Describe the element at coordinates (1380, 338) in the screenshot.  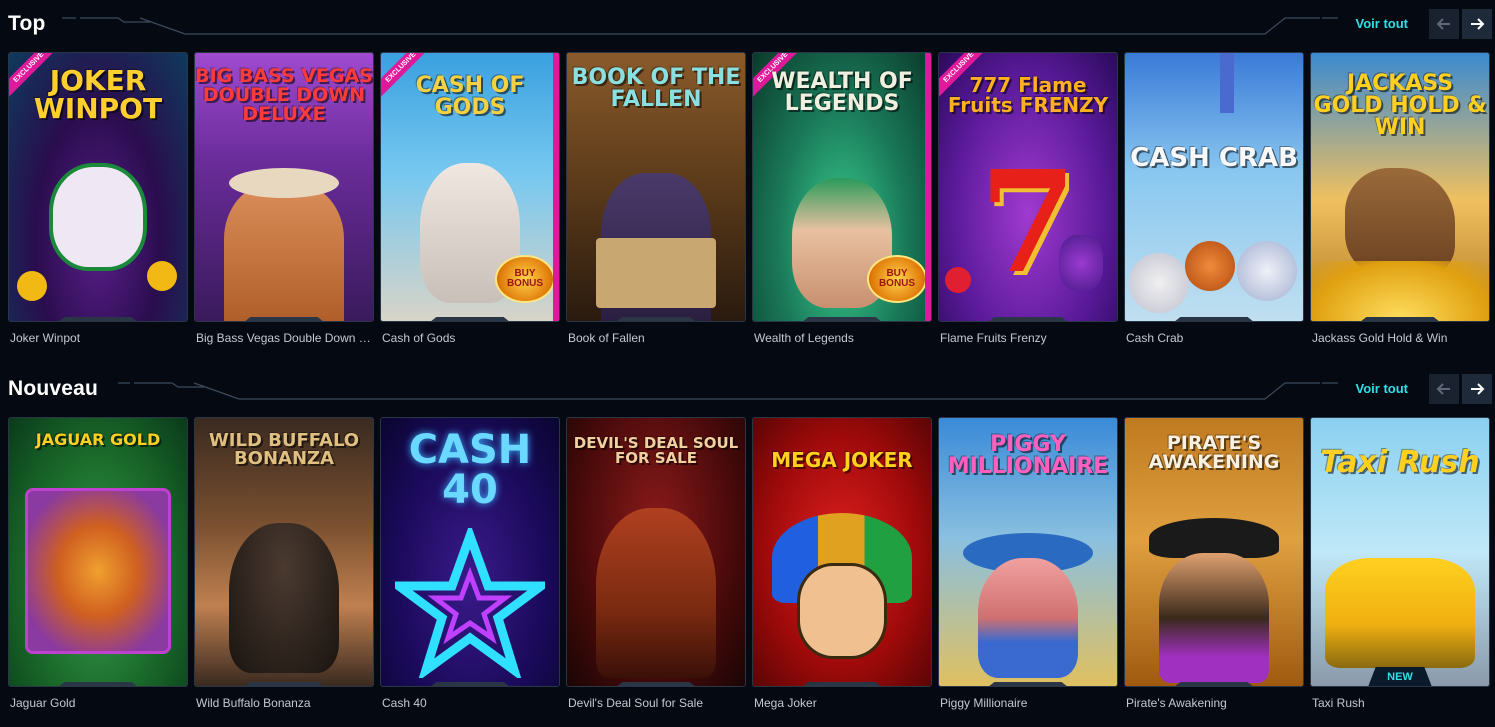
I see `game-name: Jackass Gold Hold & Win` at that location.